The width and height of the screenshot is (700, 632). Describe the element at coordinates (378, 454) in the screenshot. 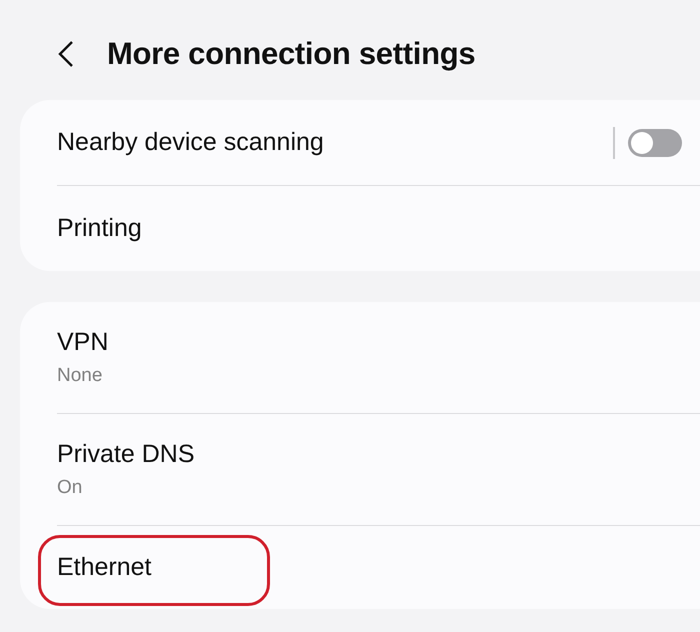

I see `setting-label: Private DNS` at that location.